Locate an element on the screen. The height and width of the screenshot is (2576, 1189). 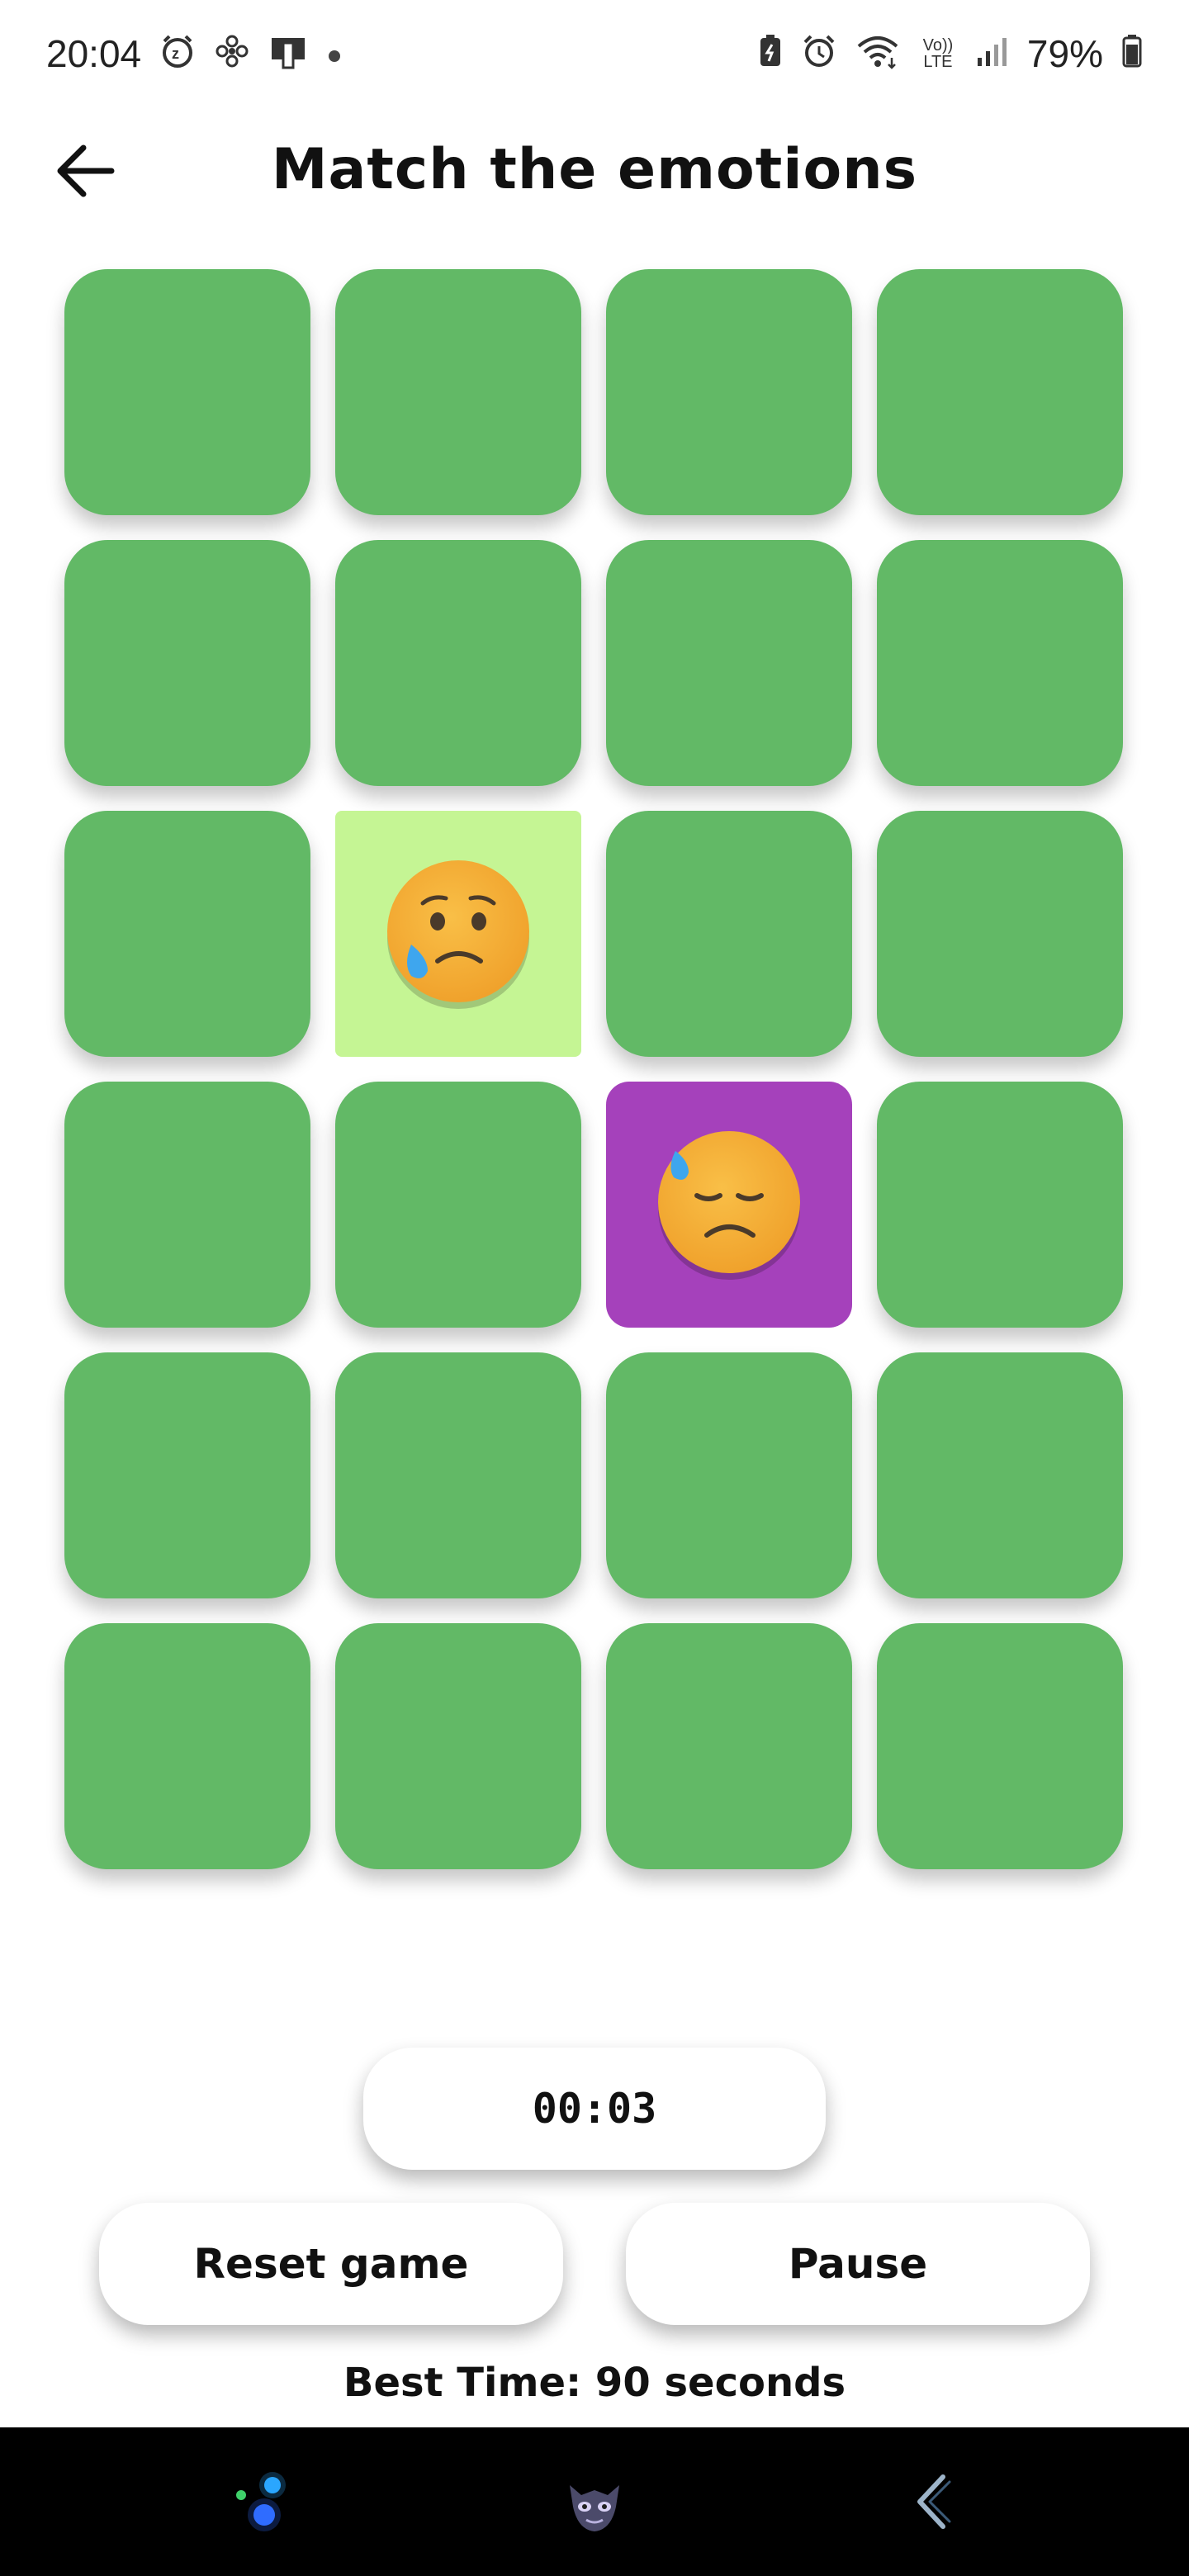
page-title: Match the emotions is located at coordinates (594, 169).